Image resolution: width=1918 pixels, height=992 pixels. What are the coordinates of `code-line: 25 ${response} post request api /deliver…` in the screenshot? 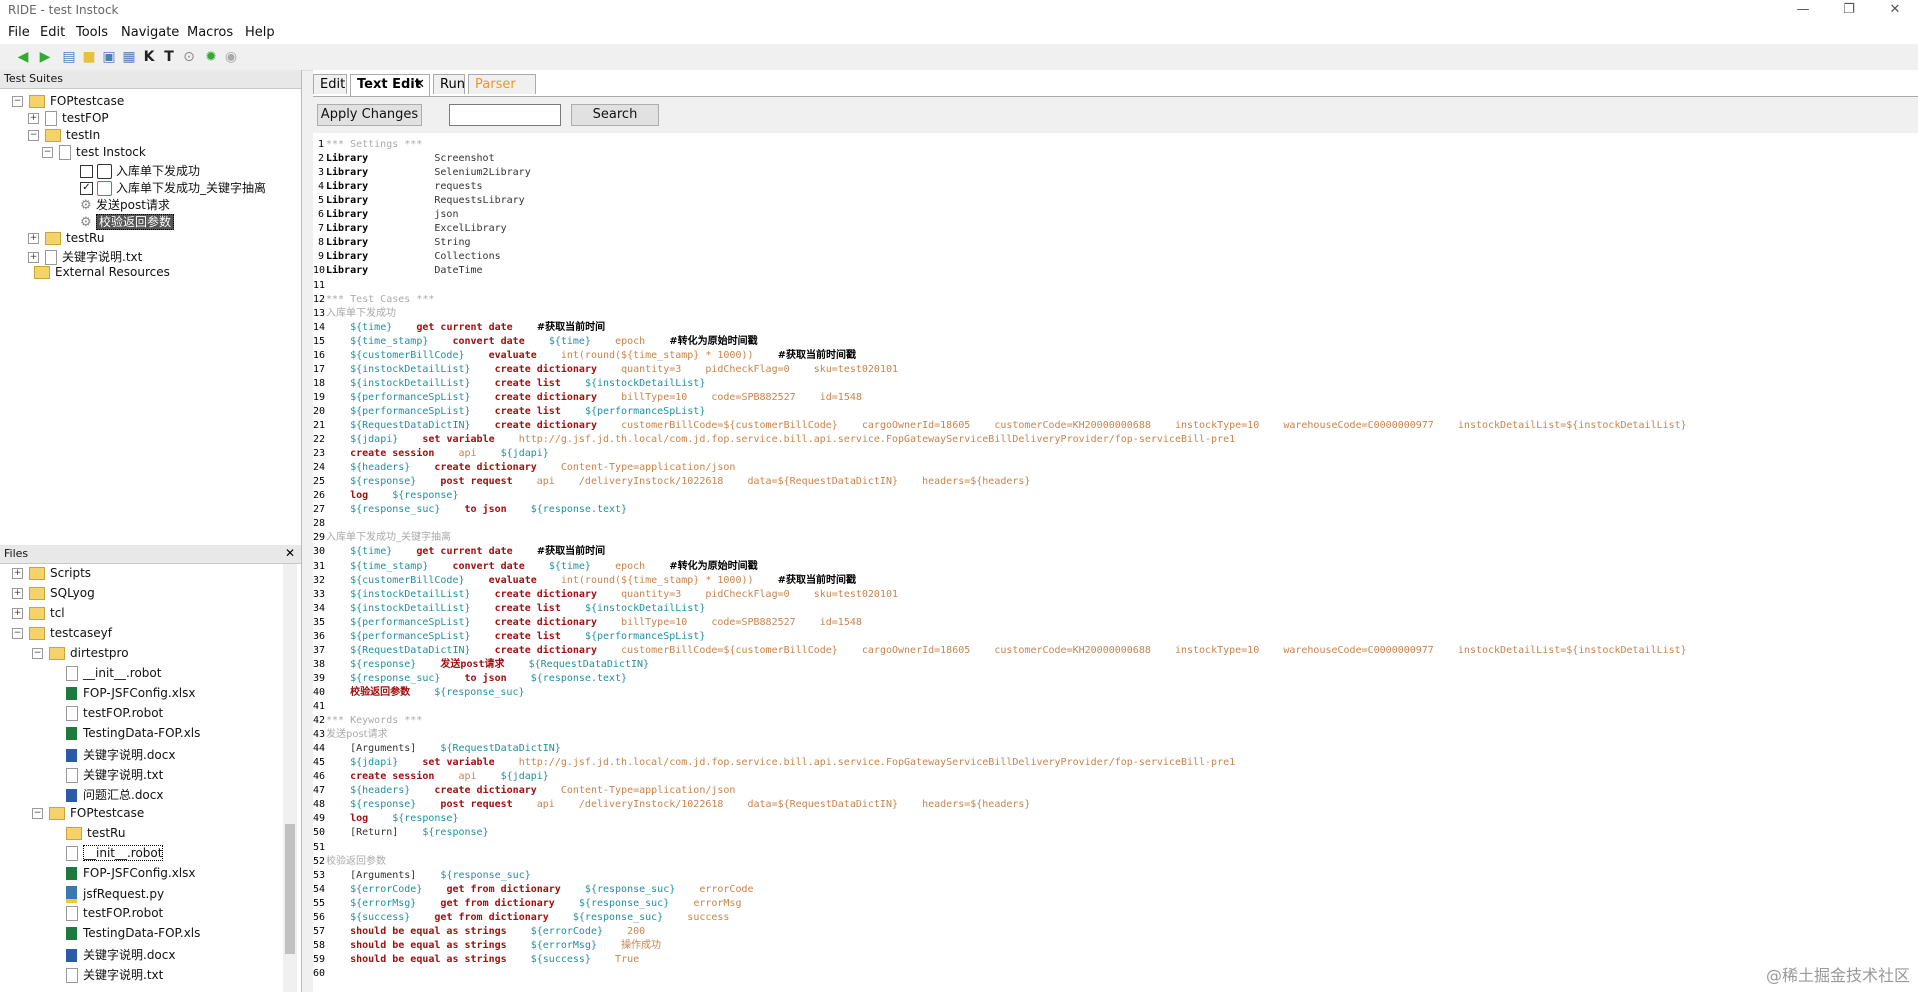 It's located at (671, 482).